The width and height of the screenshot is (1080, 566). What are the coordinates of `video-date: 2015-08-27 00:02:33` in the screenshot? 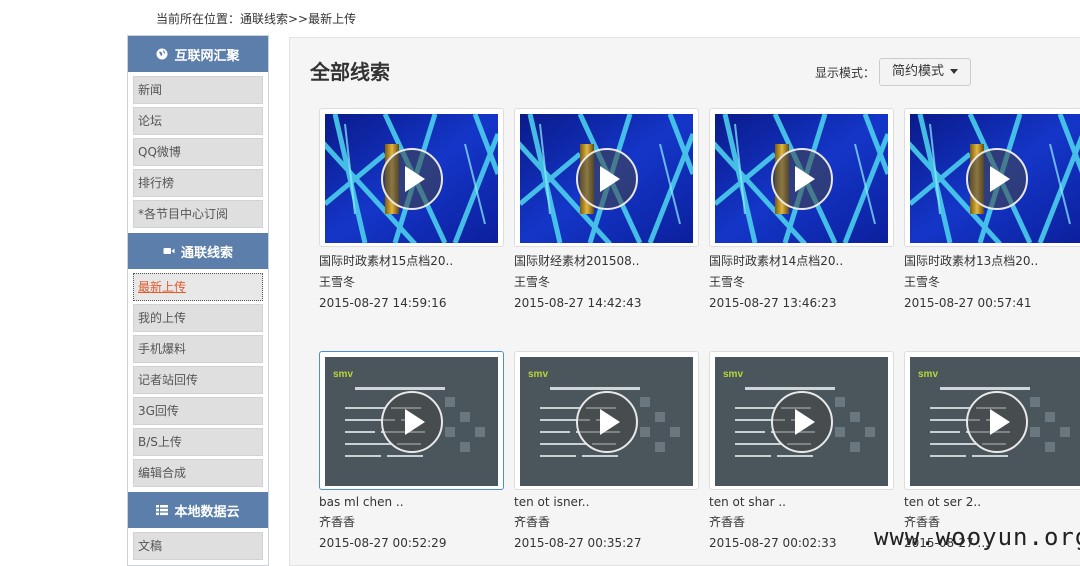 It's located at (773, 543).